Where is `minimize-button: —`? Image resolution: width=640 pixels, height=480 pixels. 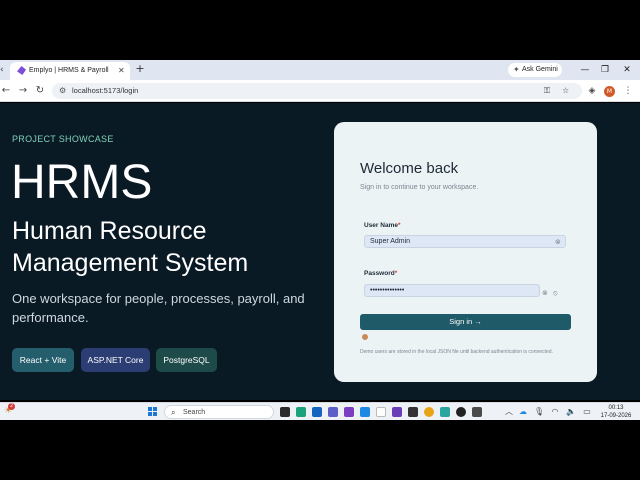
minimize-button: — is located at coordinates (585, 70).